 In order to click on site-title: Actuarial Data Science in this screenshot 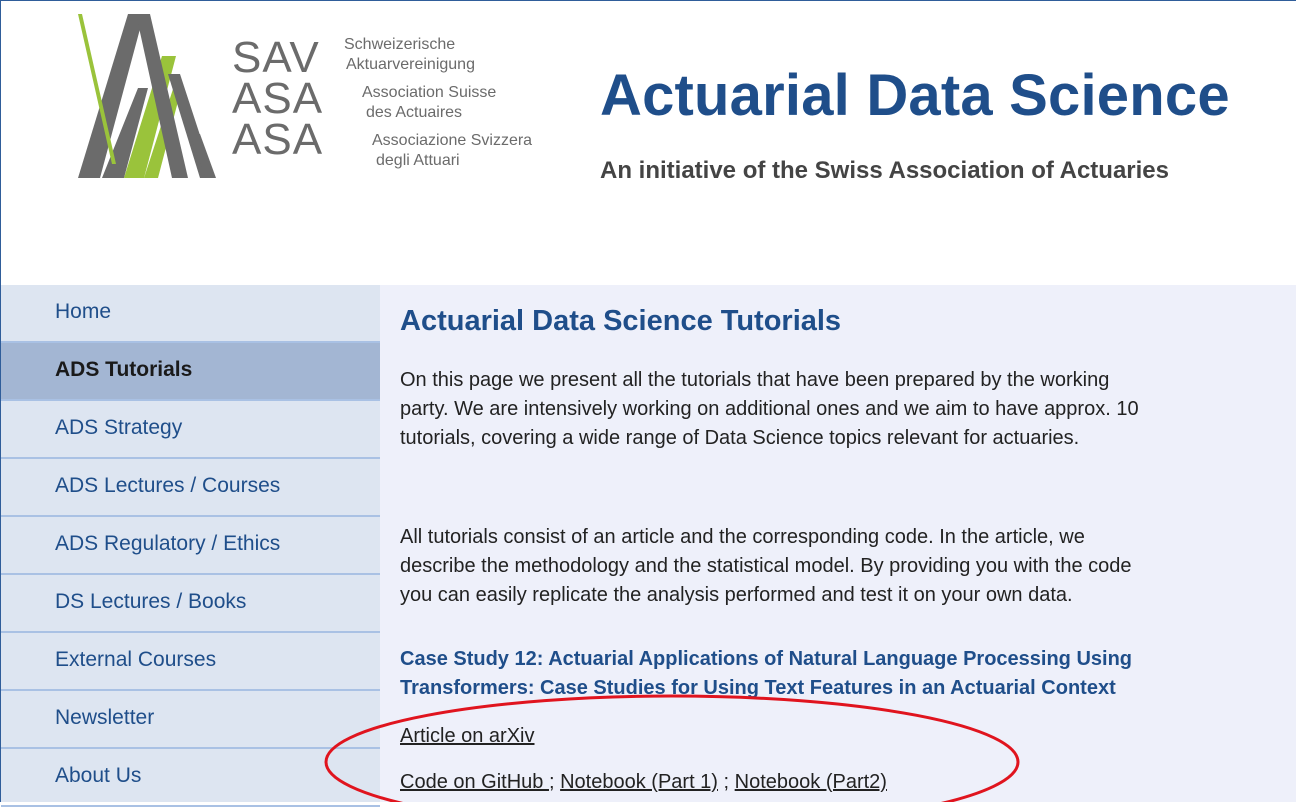, I will do `click(915, 95)`.